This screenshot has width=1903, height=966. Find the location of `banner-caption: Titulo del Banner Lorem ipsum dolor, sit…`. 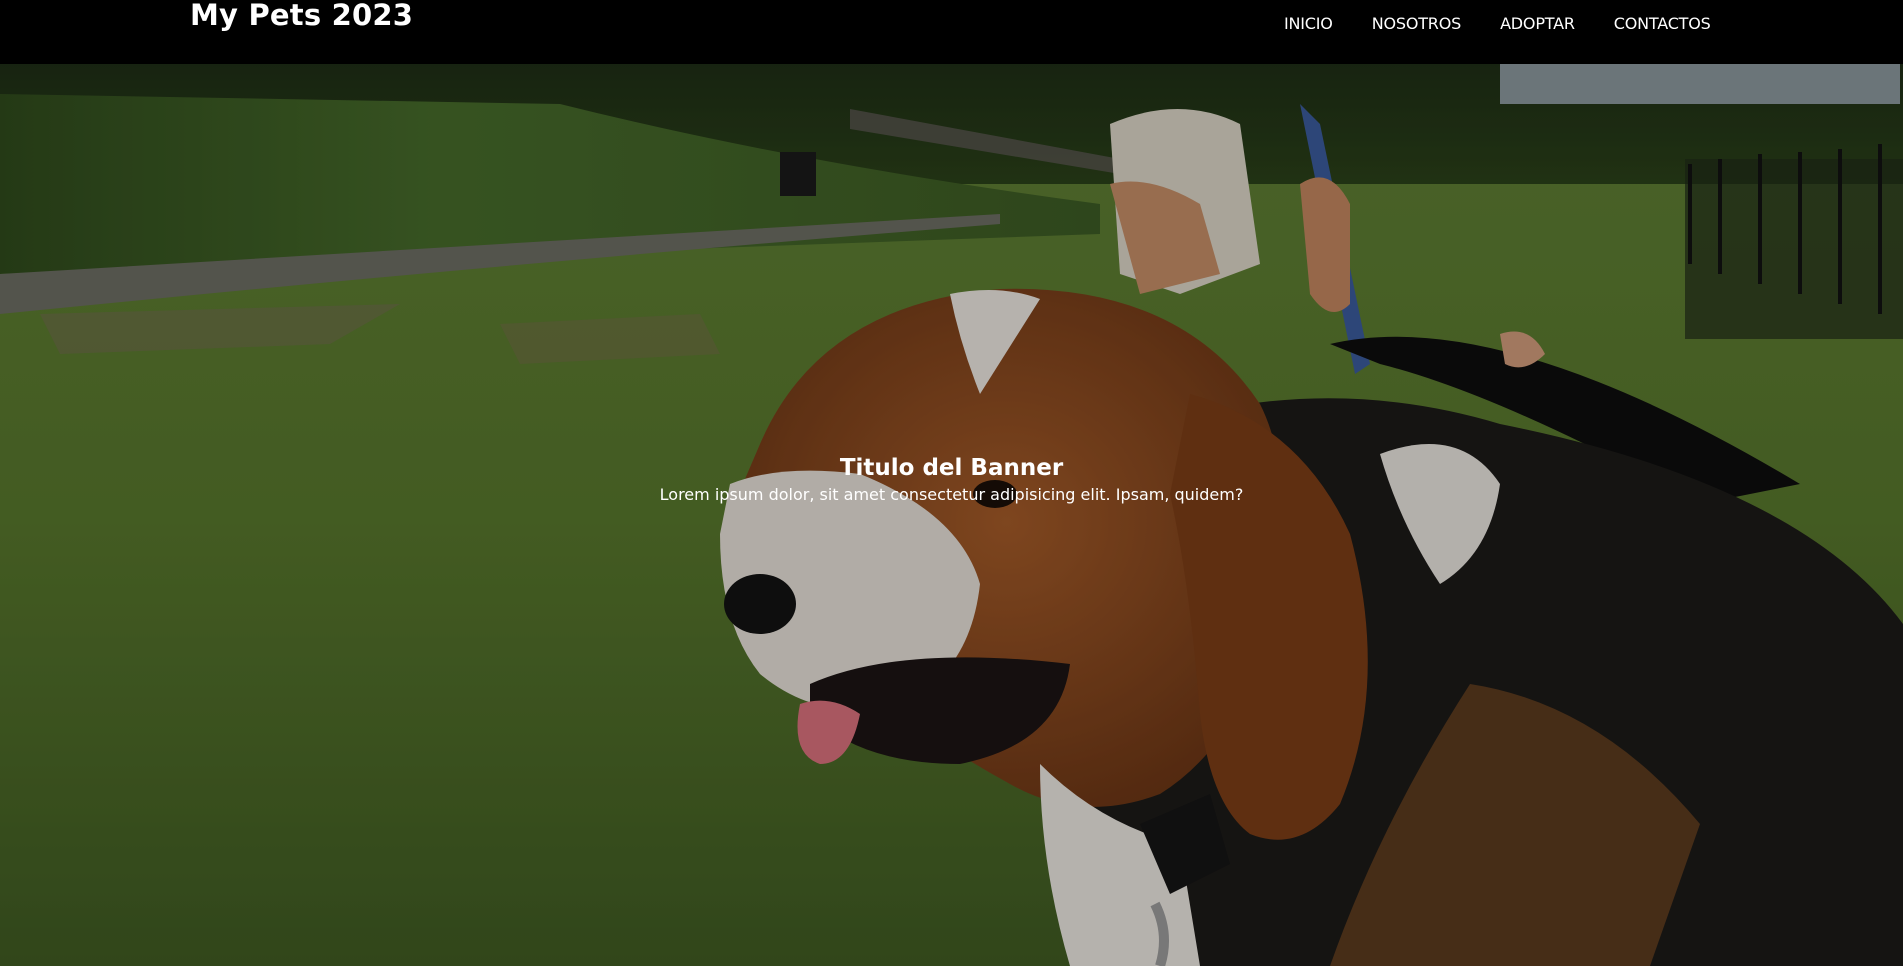

banner-caption: Titulo del Banner Lorem ipsum dolor, sit… is located at coordinates (951, 480).